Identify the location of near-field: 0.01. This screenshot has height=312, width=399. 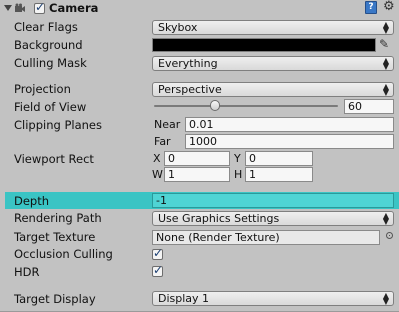
(289, 124).